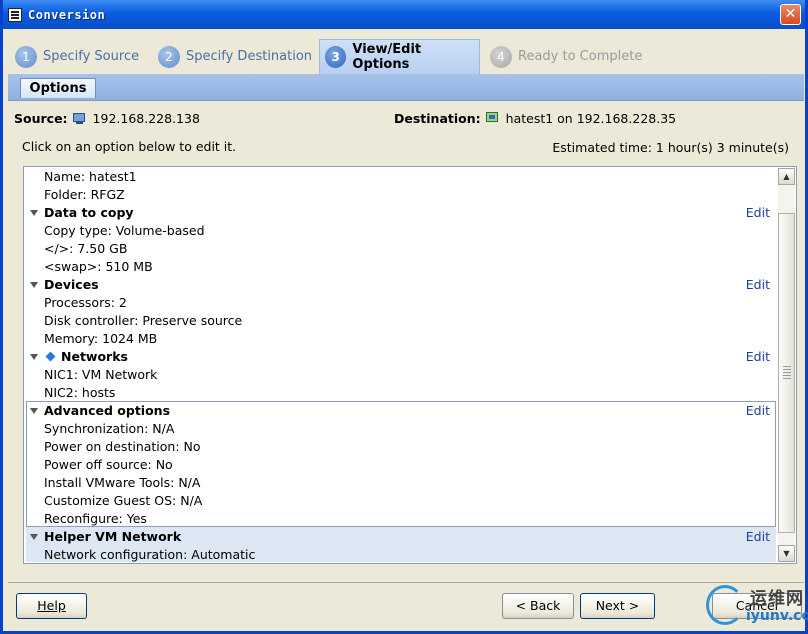 The width and height of the screenshot is (808, 634). I want to click on source-value: 192.168.228.138, so click(146, 118).